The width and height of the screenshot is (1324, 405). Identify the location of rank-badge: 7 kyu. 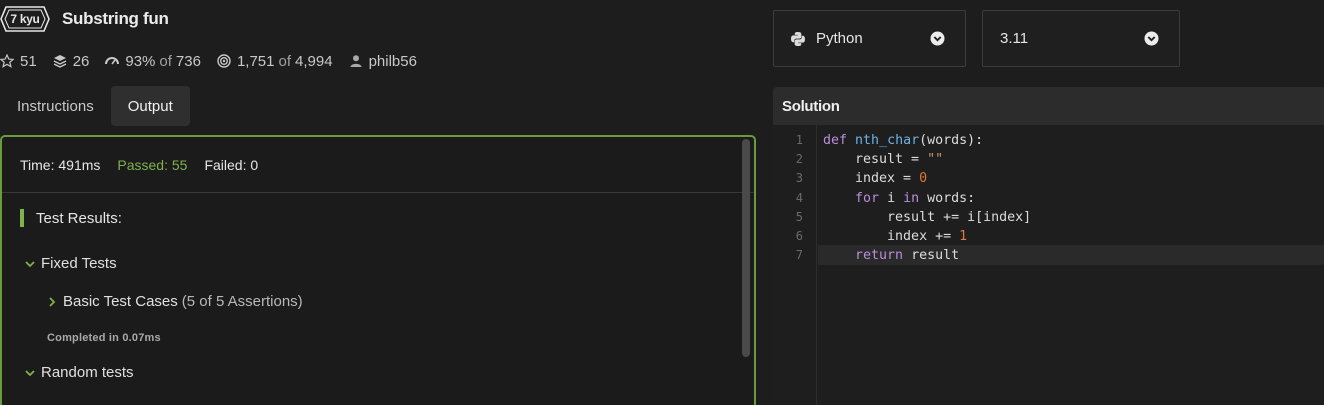
(25, 19).